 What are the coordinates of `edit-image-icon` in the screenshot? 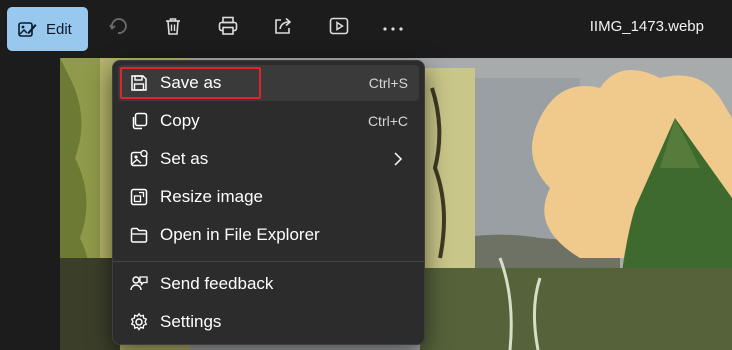 It's located at (27, 29).